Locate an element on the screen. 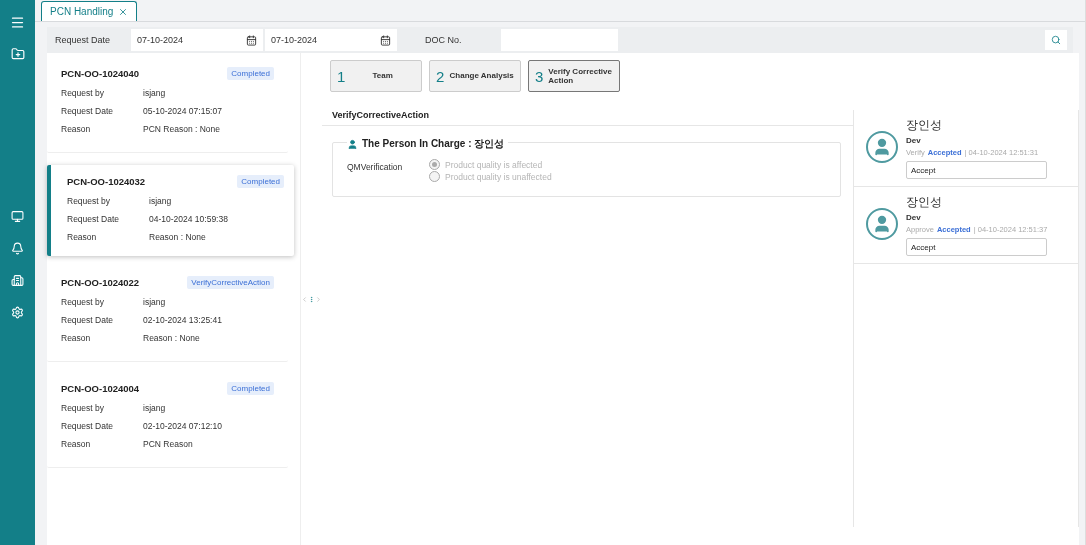 The width and height of the screenshot is (1086, 545). step-button: 2 Change Analysis is located at coordinates (475, 76).